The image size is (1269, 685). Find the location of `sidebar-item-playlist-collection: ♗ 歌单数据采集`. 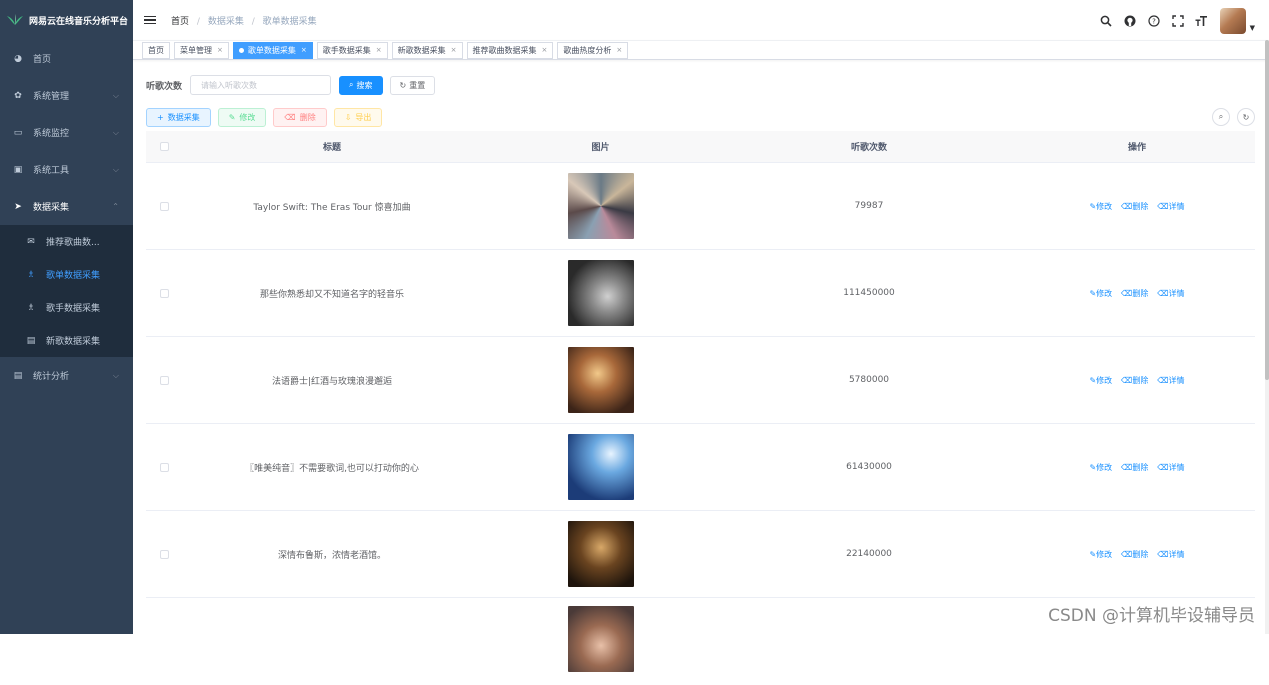

sidebar-item-playlist-collection: ♗ 歌单数据采集 is located at coordinates (66, 274).